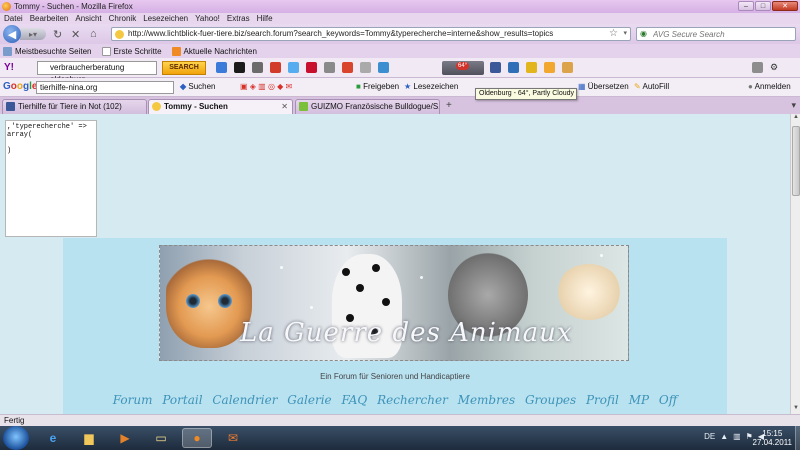 The width and height of the screenshot is (800, 450). I want to click on status-bar: Fertig, so click(400, 420).